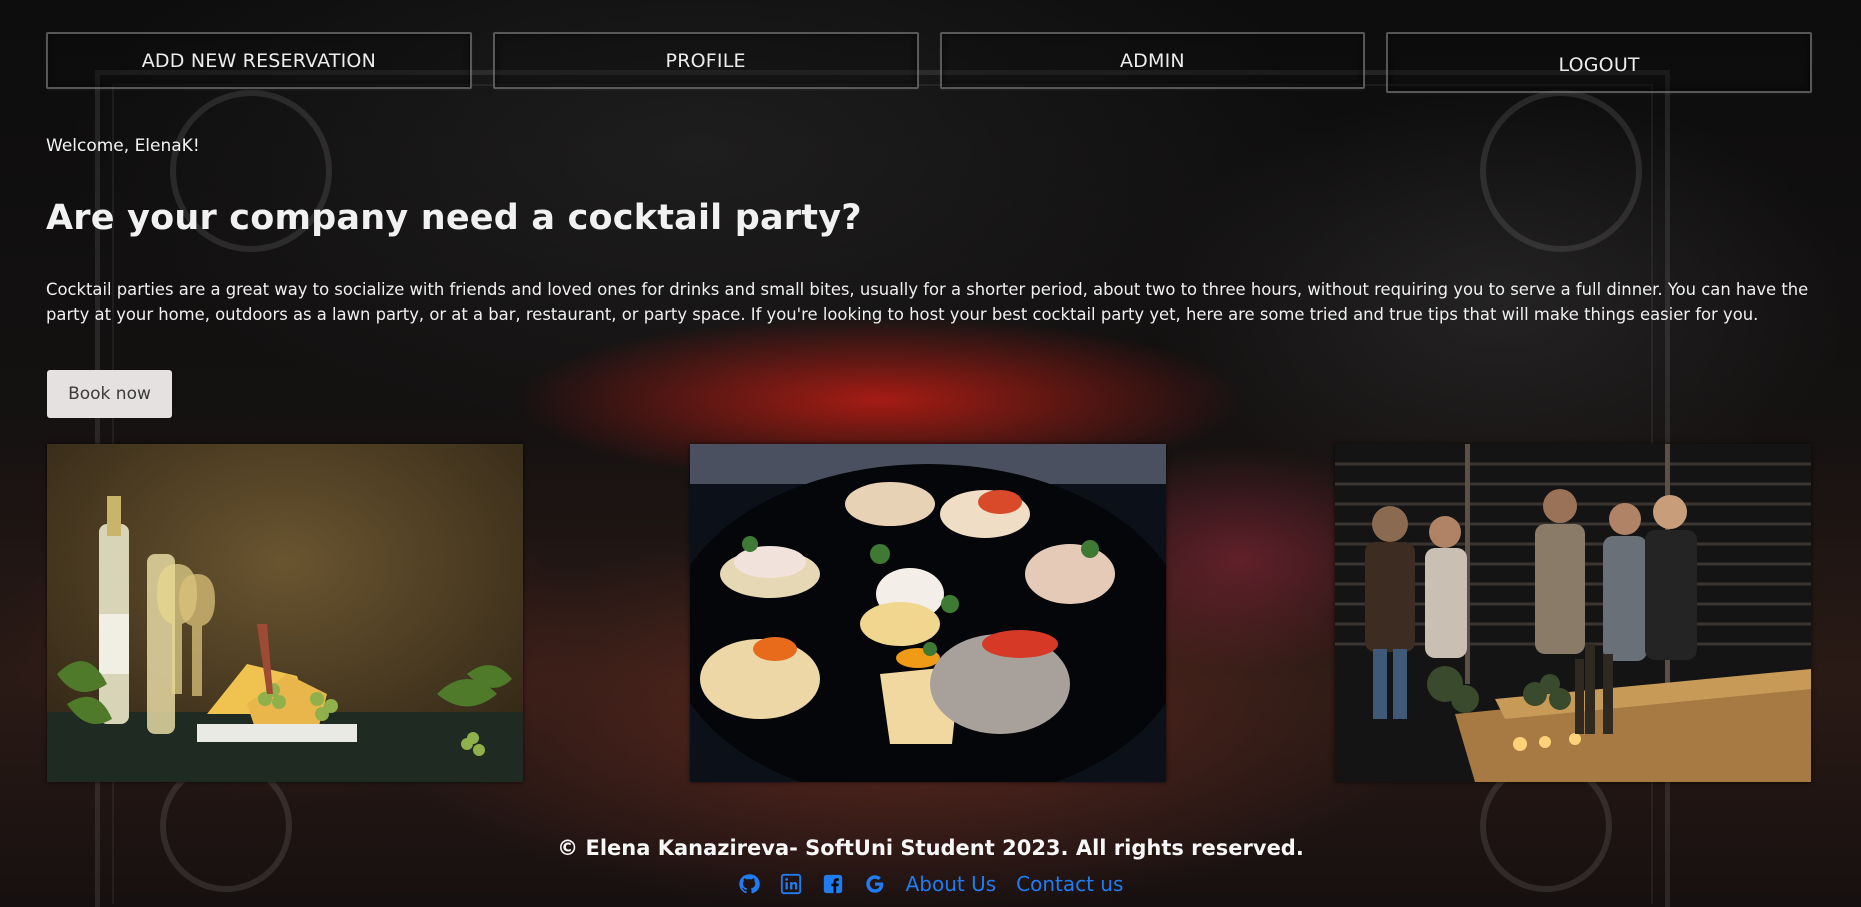 The image size is (1861, 907). I want to click on top-navigation: ADD NEW RESERVATION PROFILE ADMIN LOGOUT, so click(929, 62).